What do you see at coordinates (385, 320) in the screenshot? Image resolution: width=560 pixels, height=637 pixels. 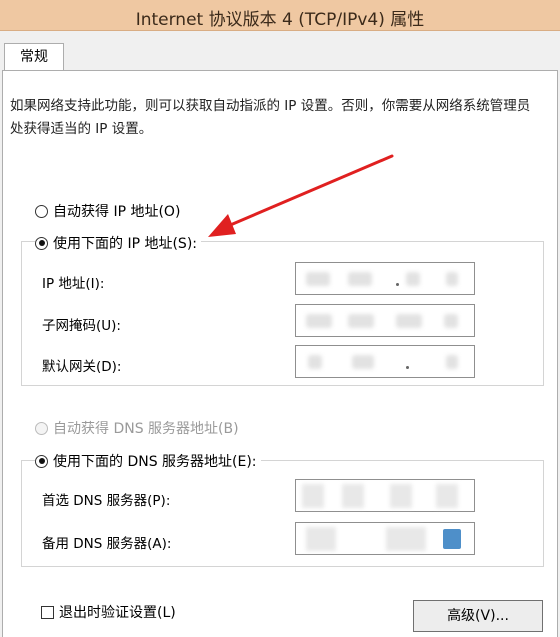 I see `subnet-mask-field` at bounding box center [385, 320].